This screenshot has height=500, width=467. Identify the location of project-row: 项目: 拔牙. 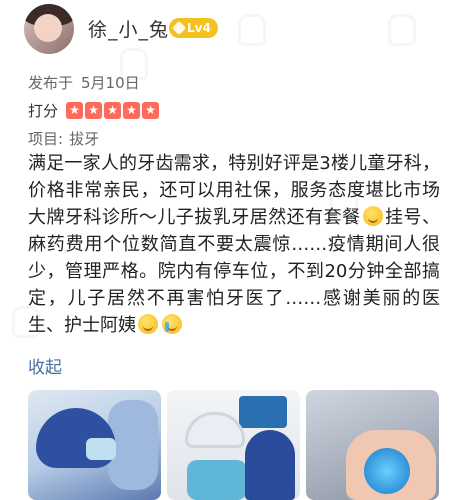
(63, 138).